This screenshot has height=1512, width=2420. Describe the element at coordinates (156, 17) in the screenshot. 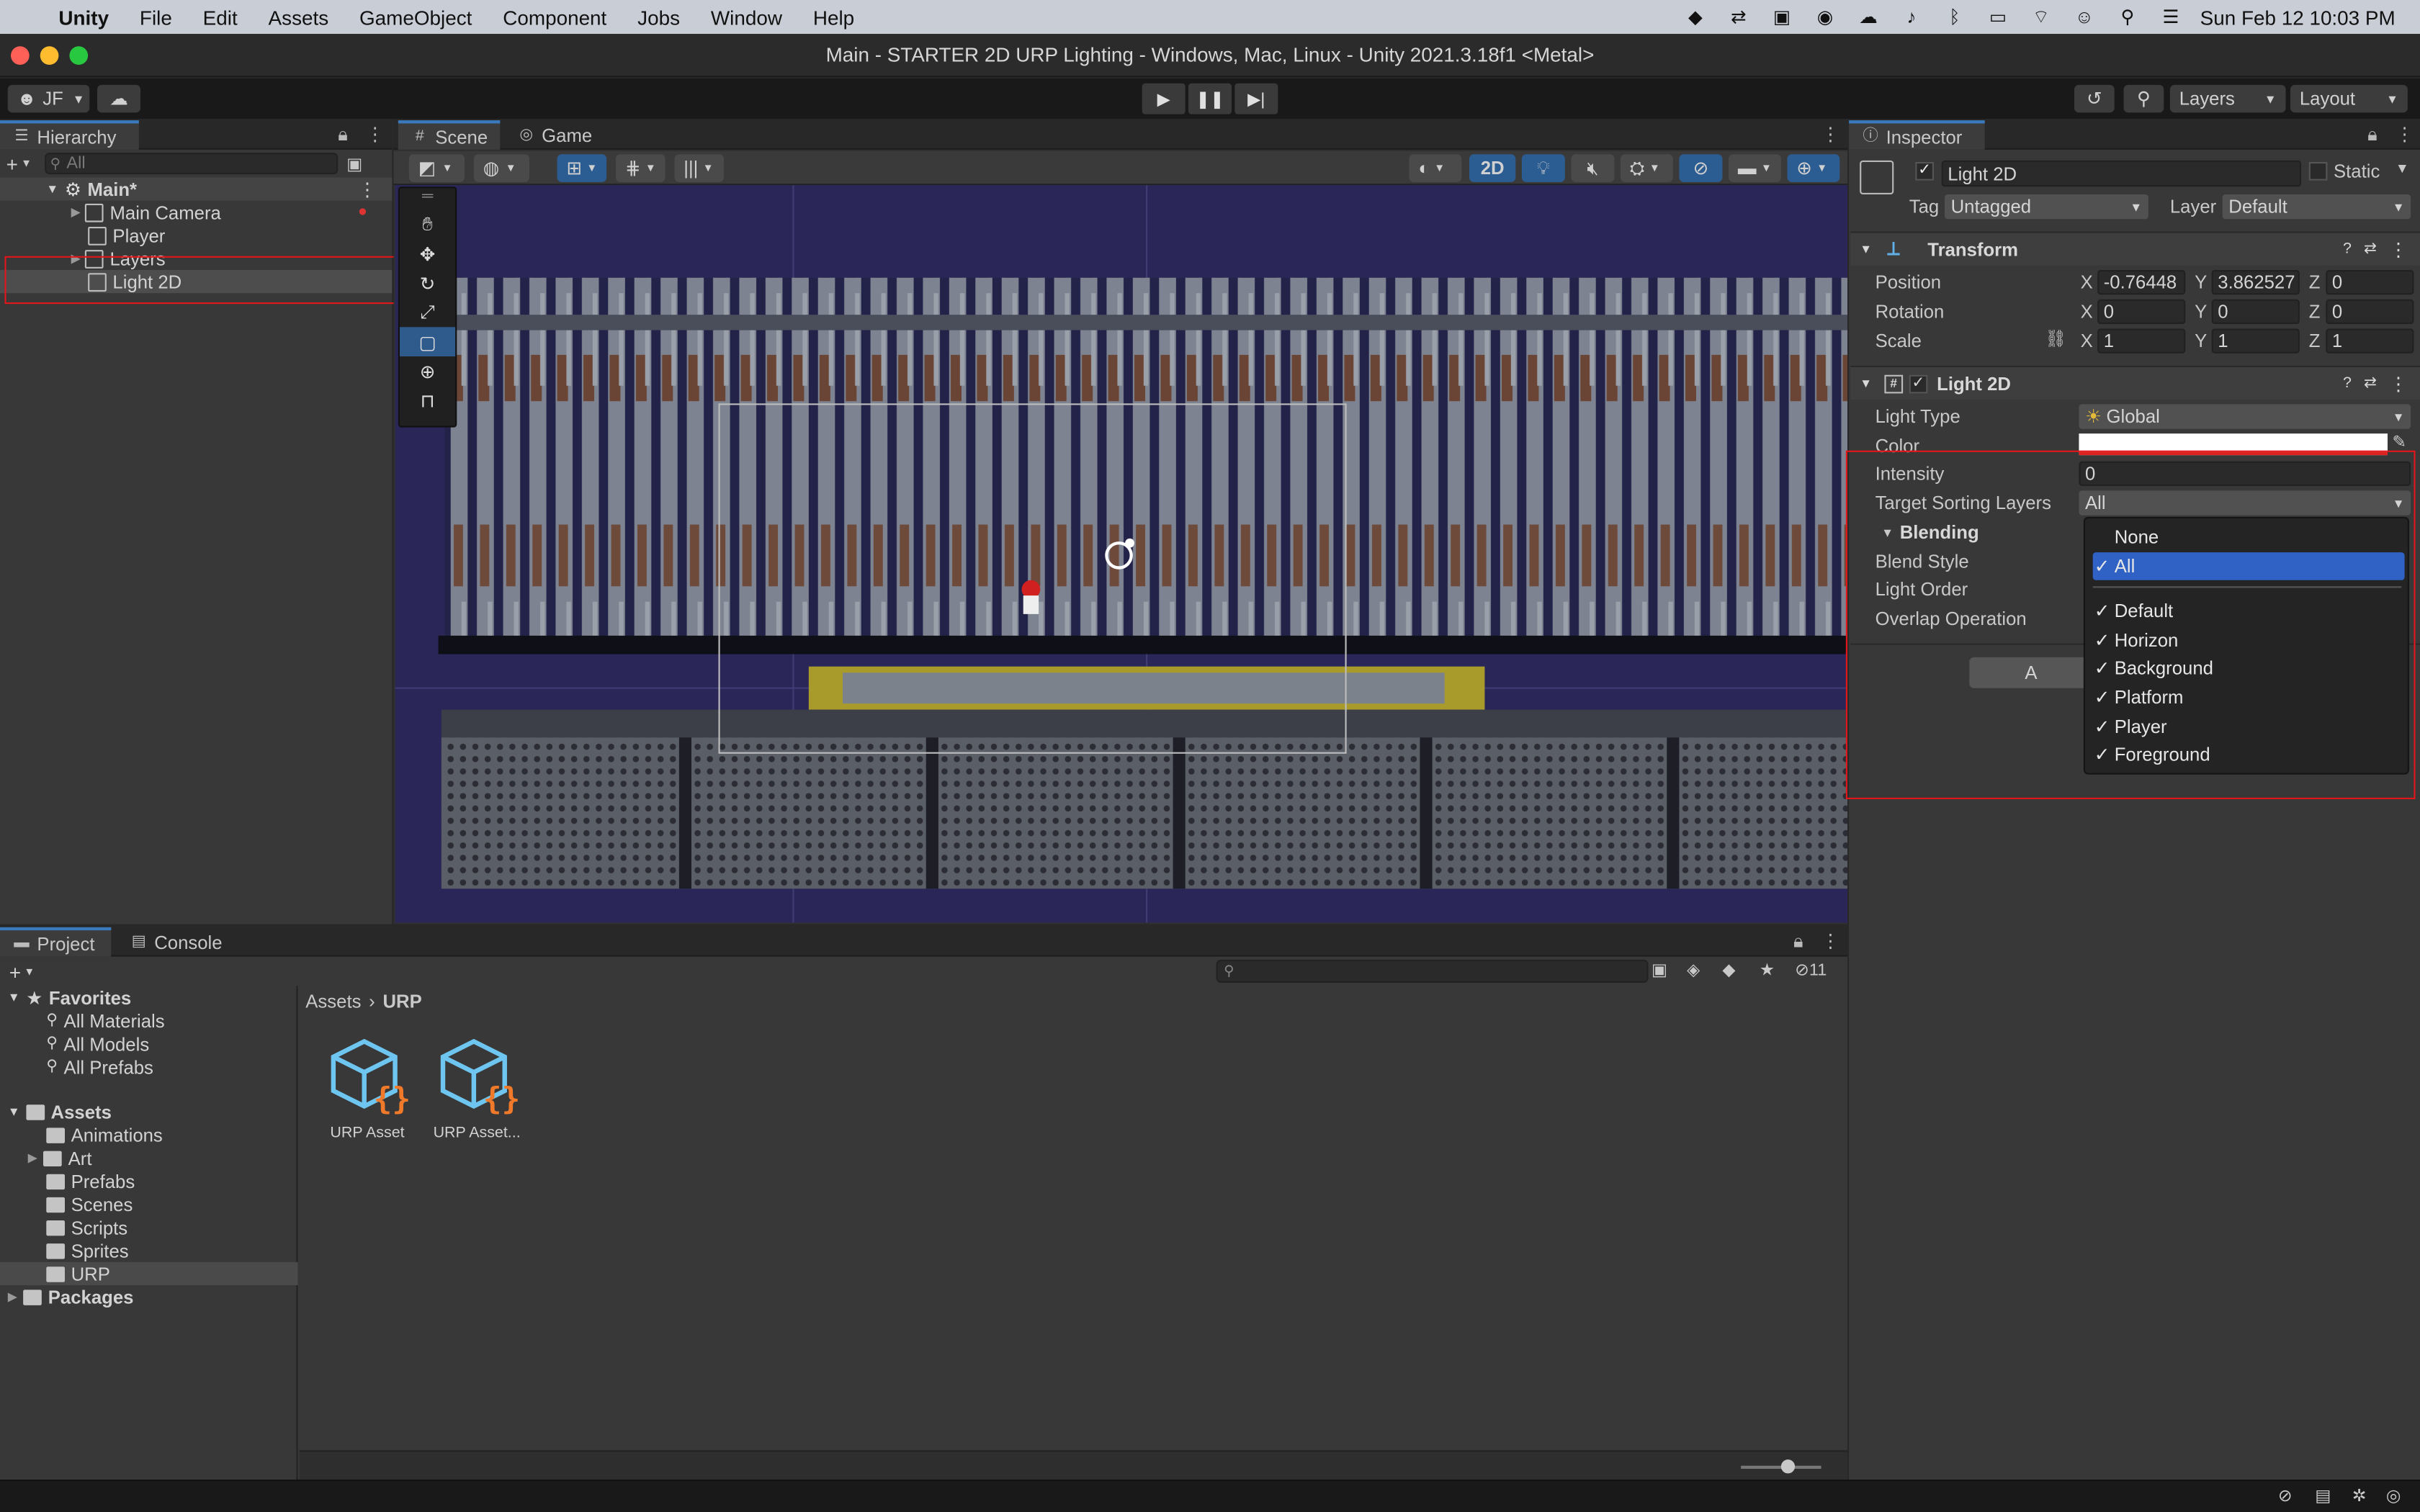

I see `menu-file: File` at that location.